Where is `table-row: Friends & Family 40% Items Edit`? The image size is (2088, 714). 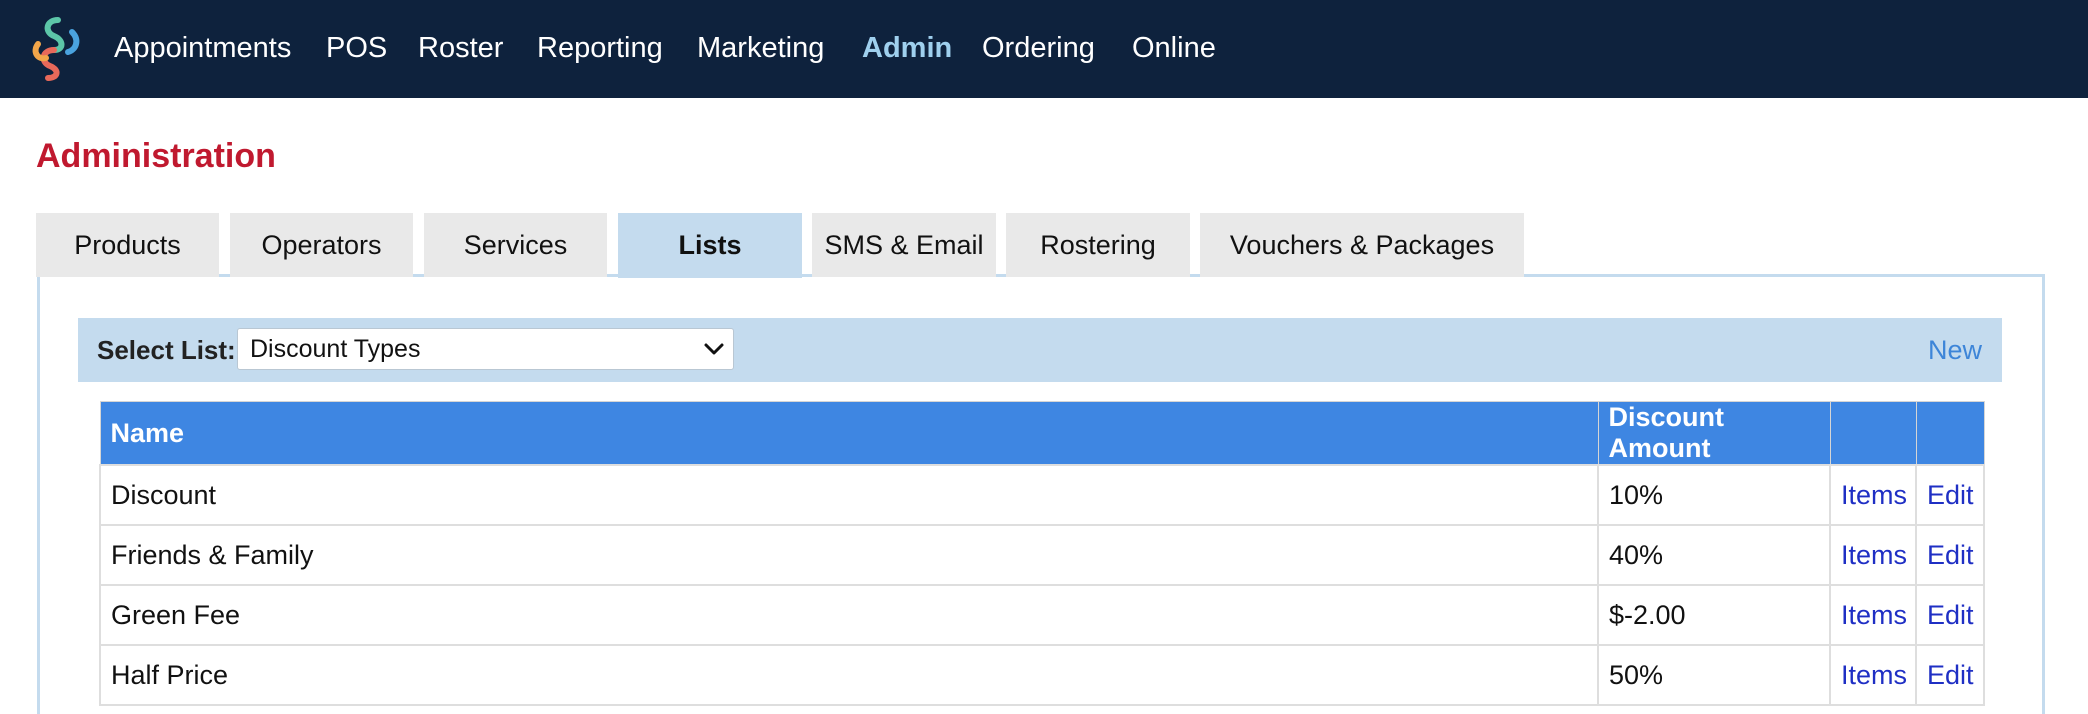
table-row: Friends & Family 40% Items Edit is located at coordinates (1042, 555).